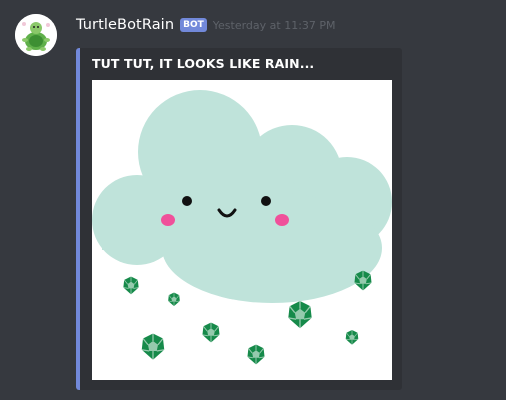 The height and width of the screenshot is (400, 506). I want to click on left-cheek-icon, so click(168, 220).